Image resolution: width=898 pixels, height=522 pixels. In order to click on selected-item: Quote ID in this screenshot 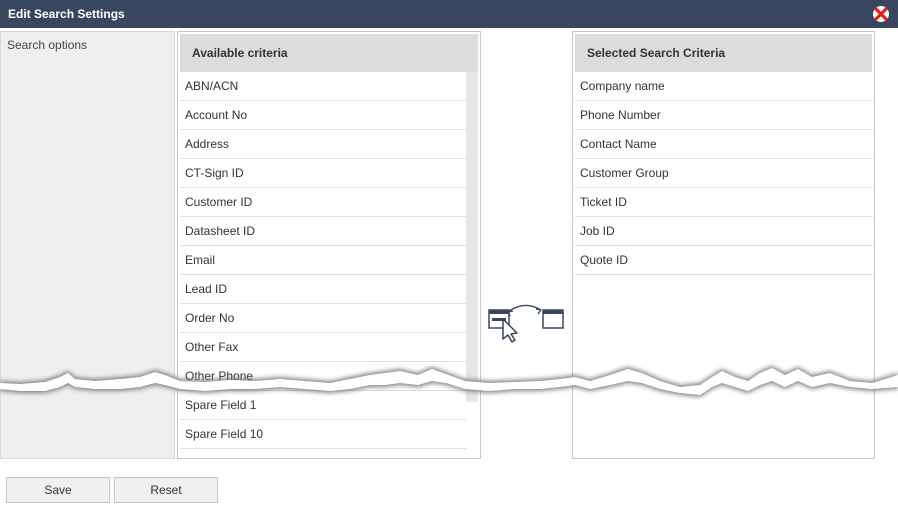, I will do `click(724, 260)`.